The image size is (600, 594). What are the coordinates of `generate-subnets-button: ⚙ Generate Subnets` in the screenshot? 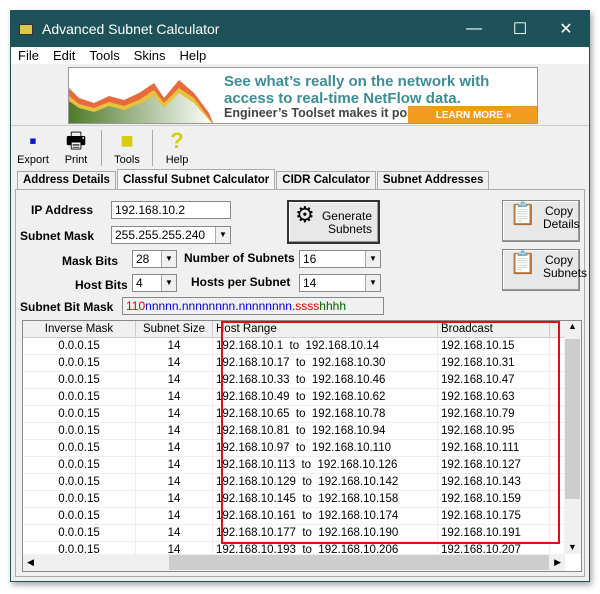 It's located at (333, 222).